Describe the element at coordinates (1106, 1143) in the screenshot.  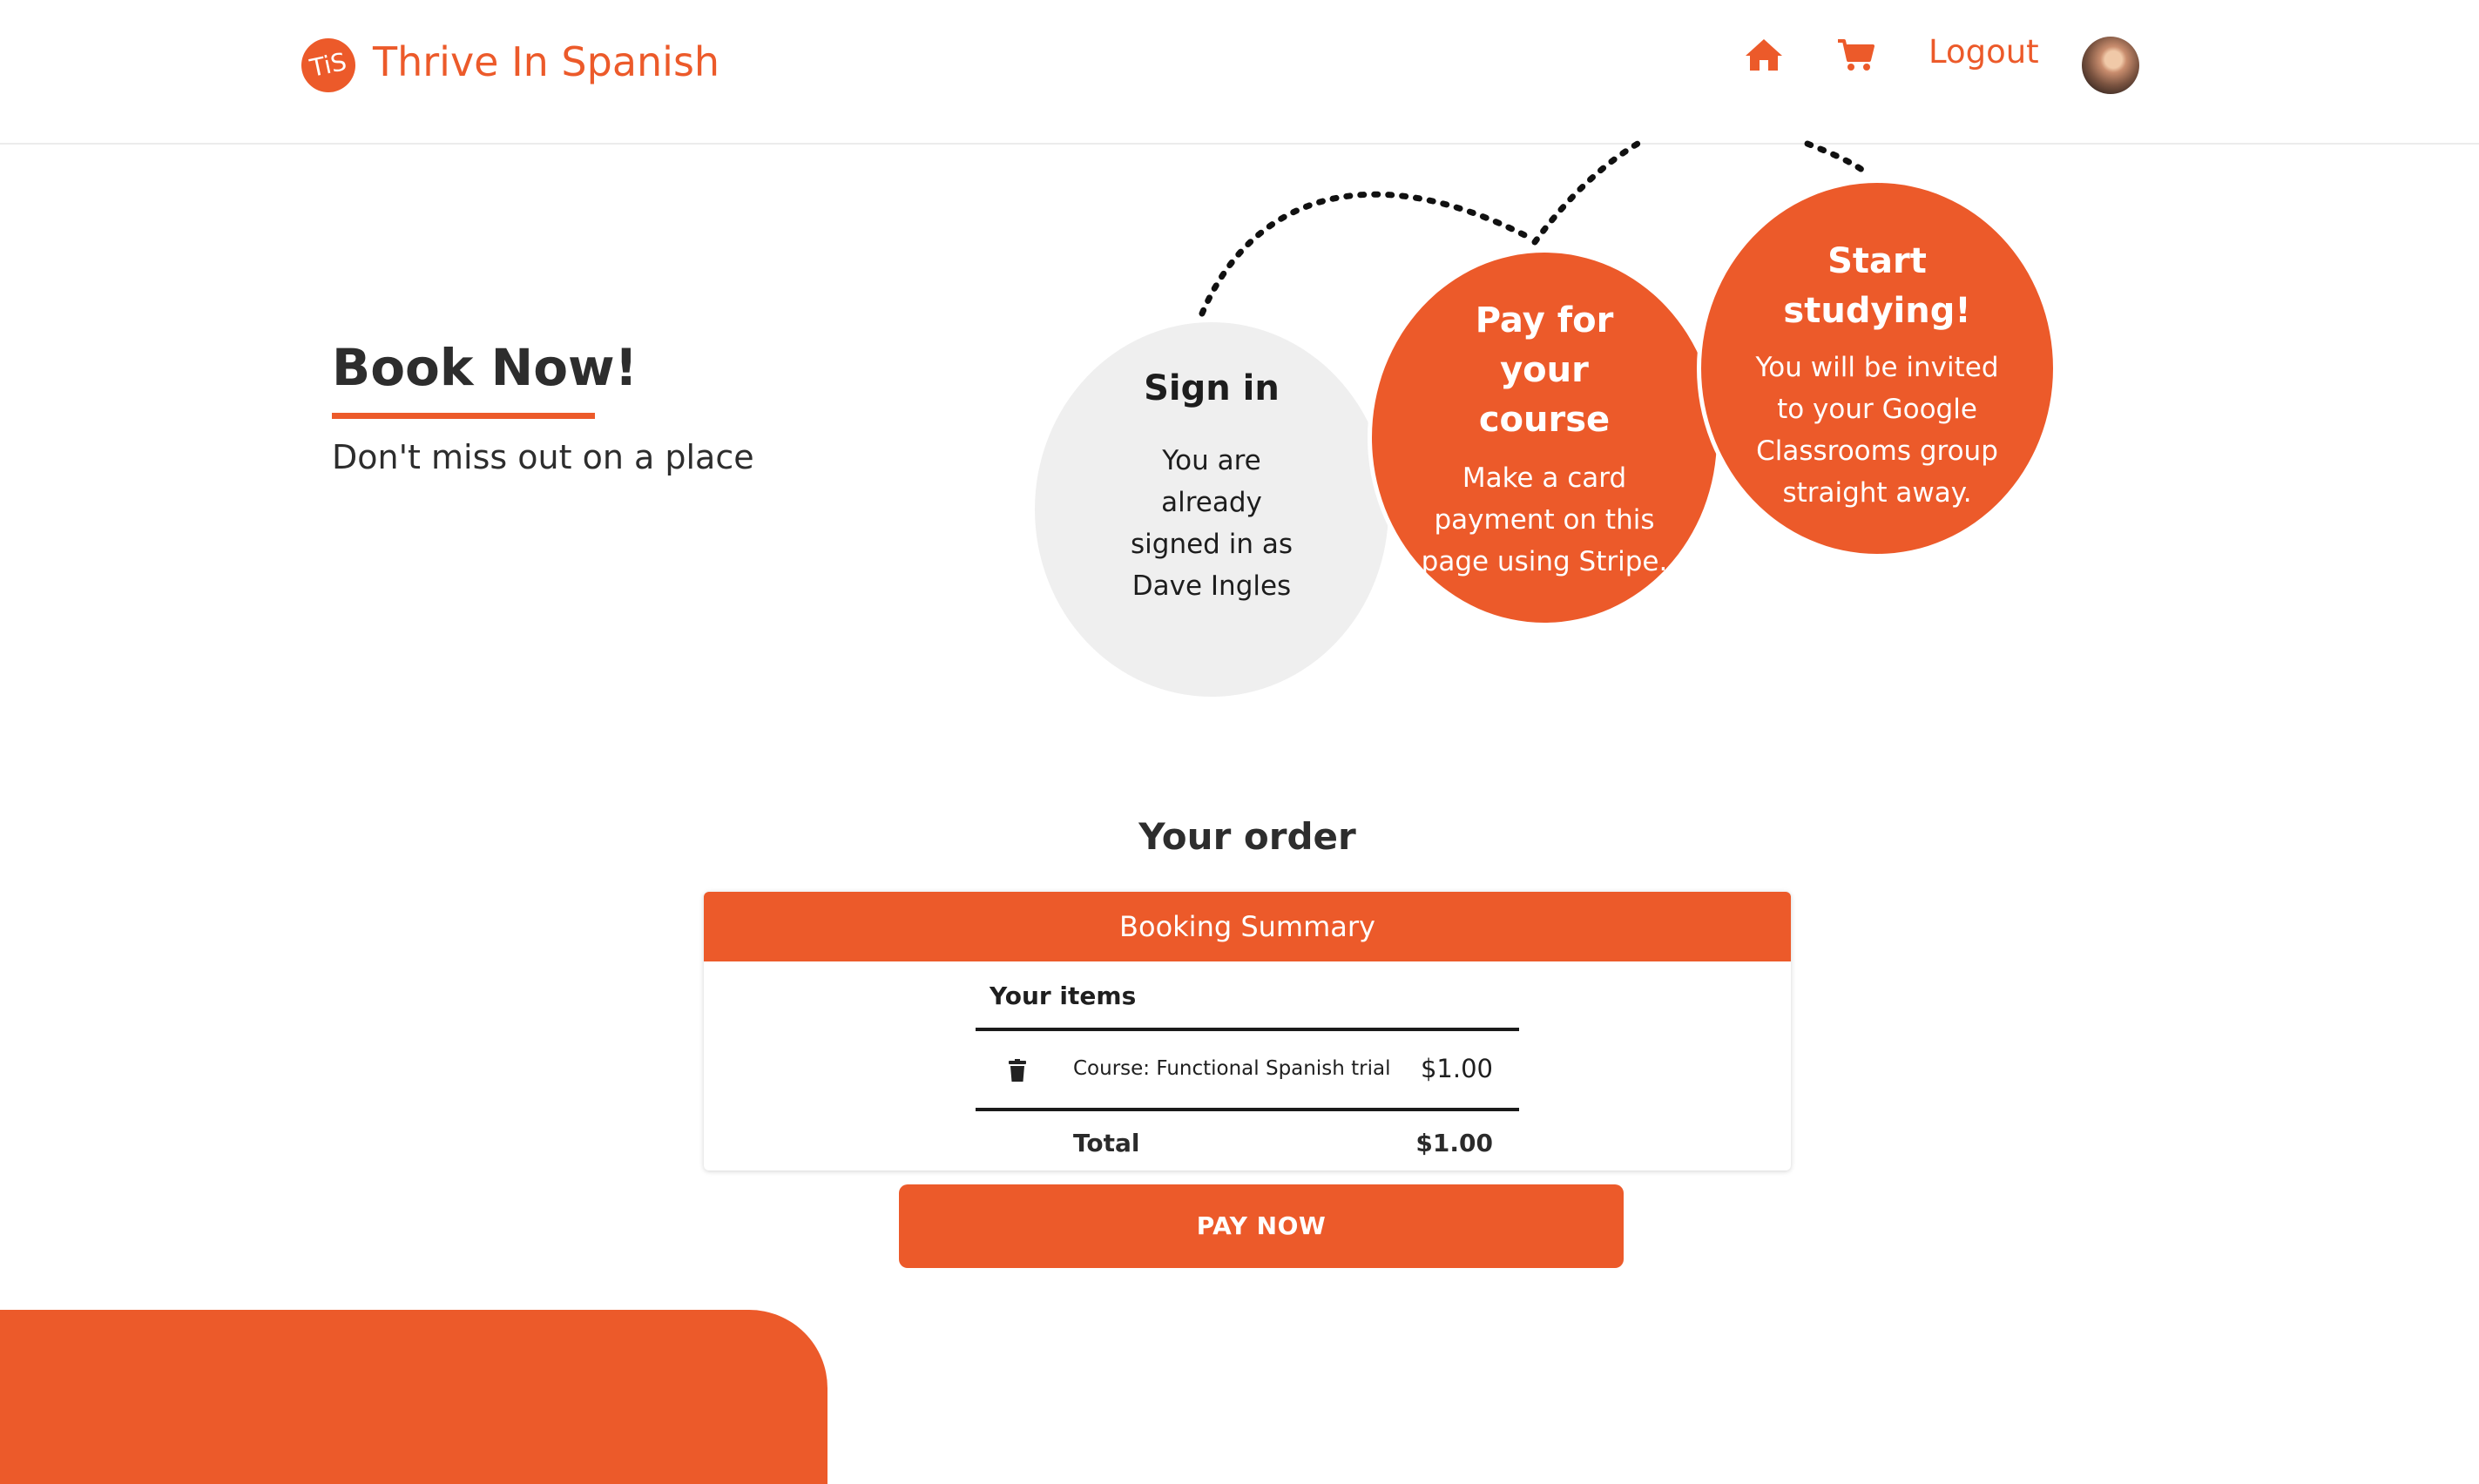
I see `total-label: Total` at that location.